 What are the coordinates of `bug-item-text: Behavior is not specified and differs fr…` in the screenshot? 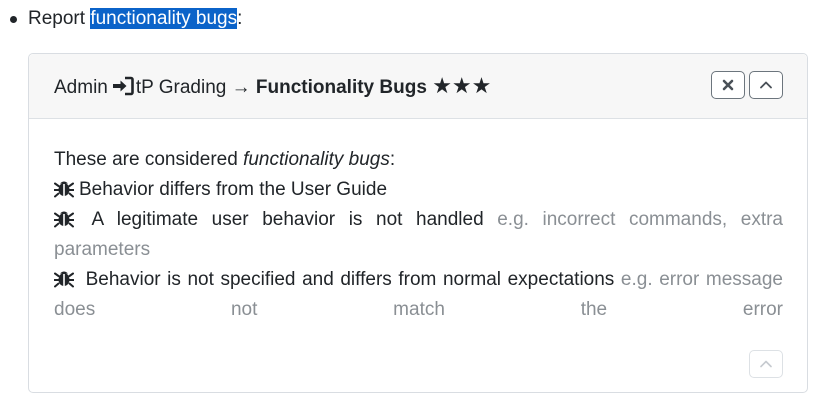 It's located at (350, 279).